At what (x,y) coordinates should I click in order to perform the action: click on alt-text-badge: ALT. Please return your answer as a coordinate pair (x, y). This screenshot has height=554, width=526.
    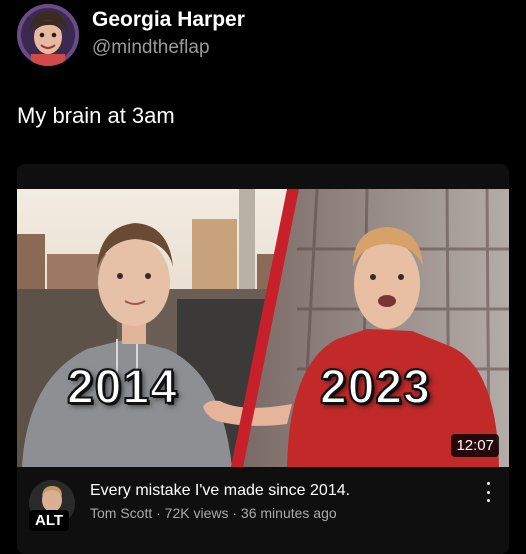
    Looking at the image, I should click on (49, 520).